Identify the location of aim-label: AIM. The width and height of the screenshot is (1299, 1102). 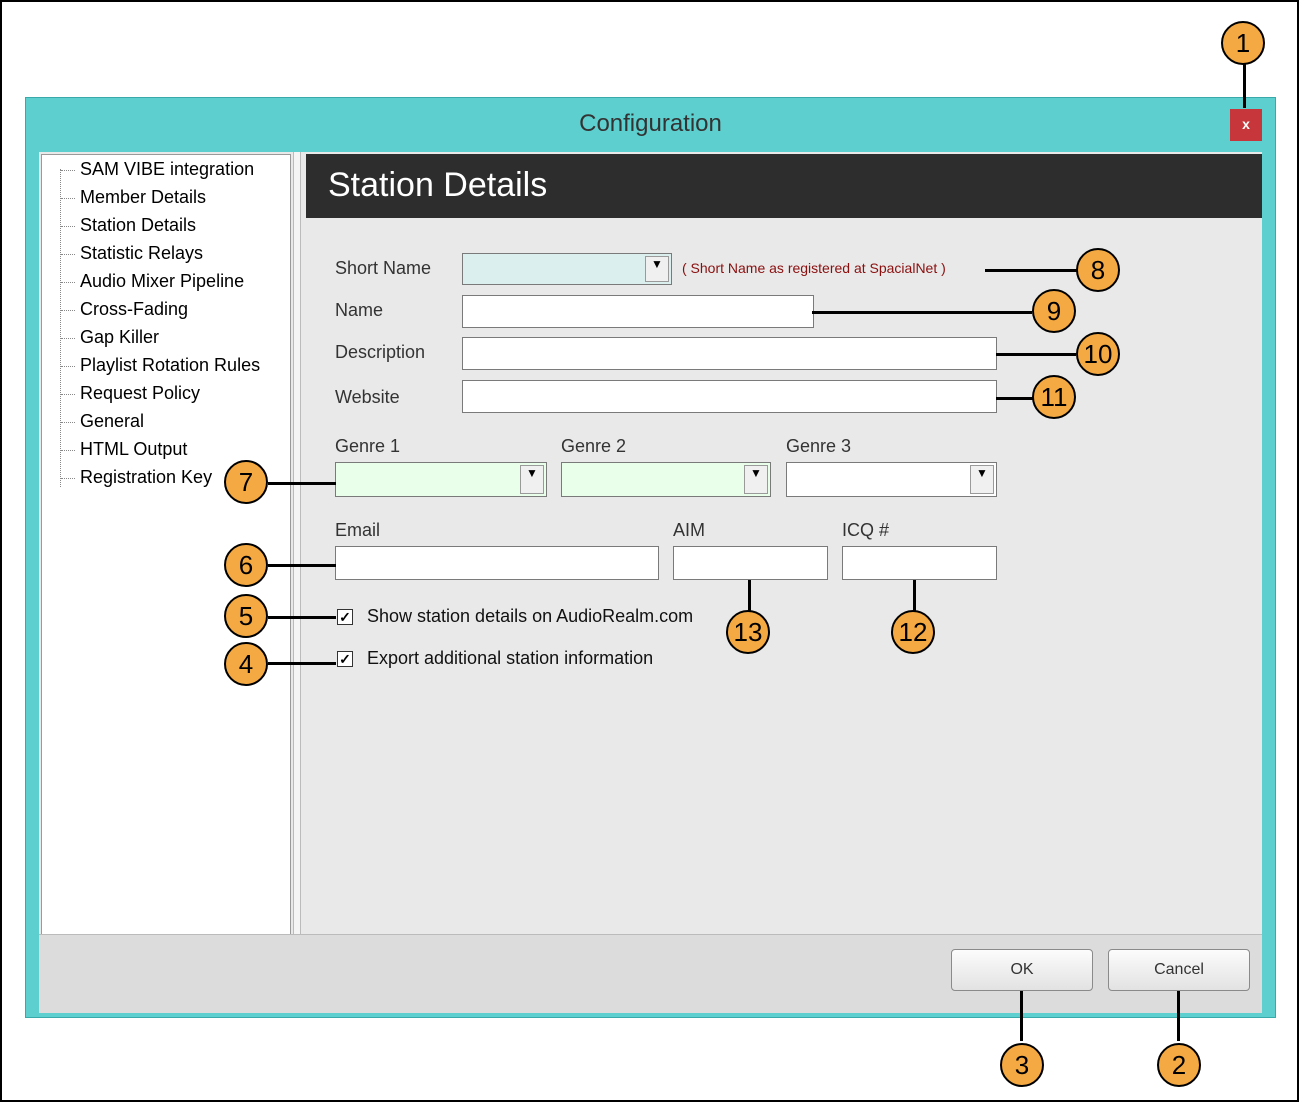
(689, 530).